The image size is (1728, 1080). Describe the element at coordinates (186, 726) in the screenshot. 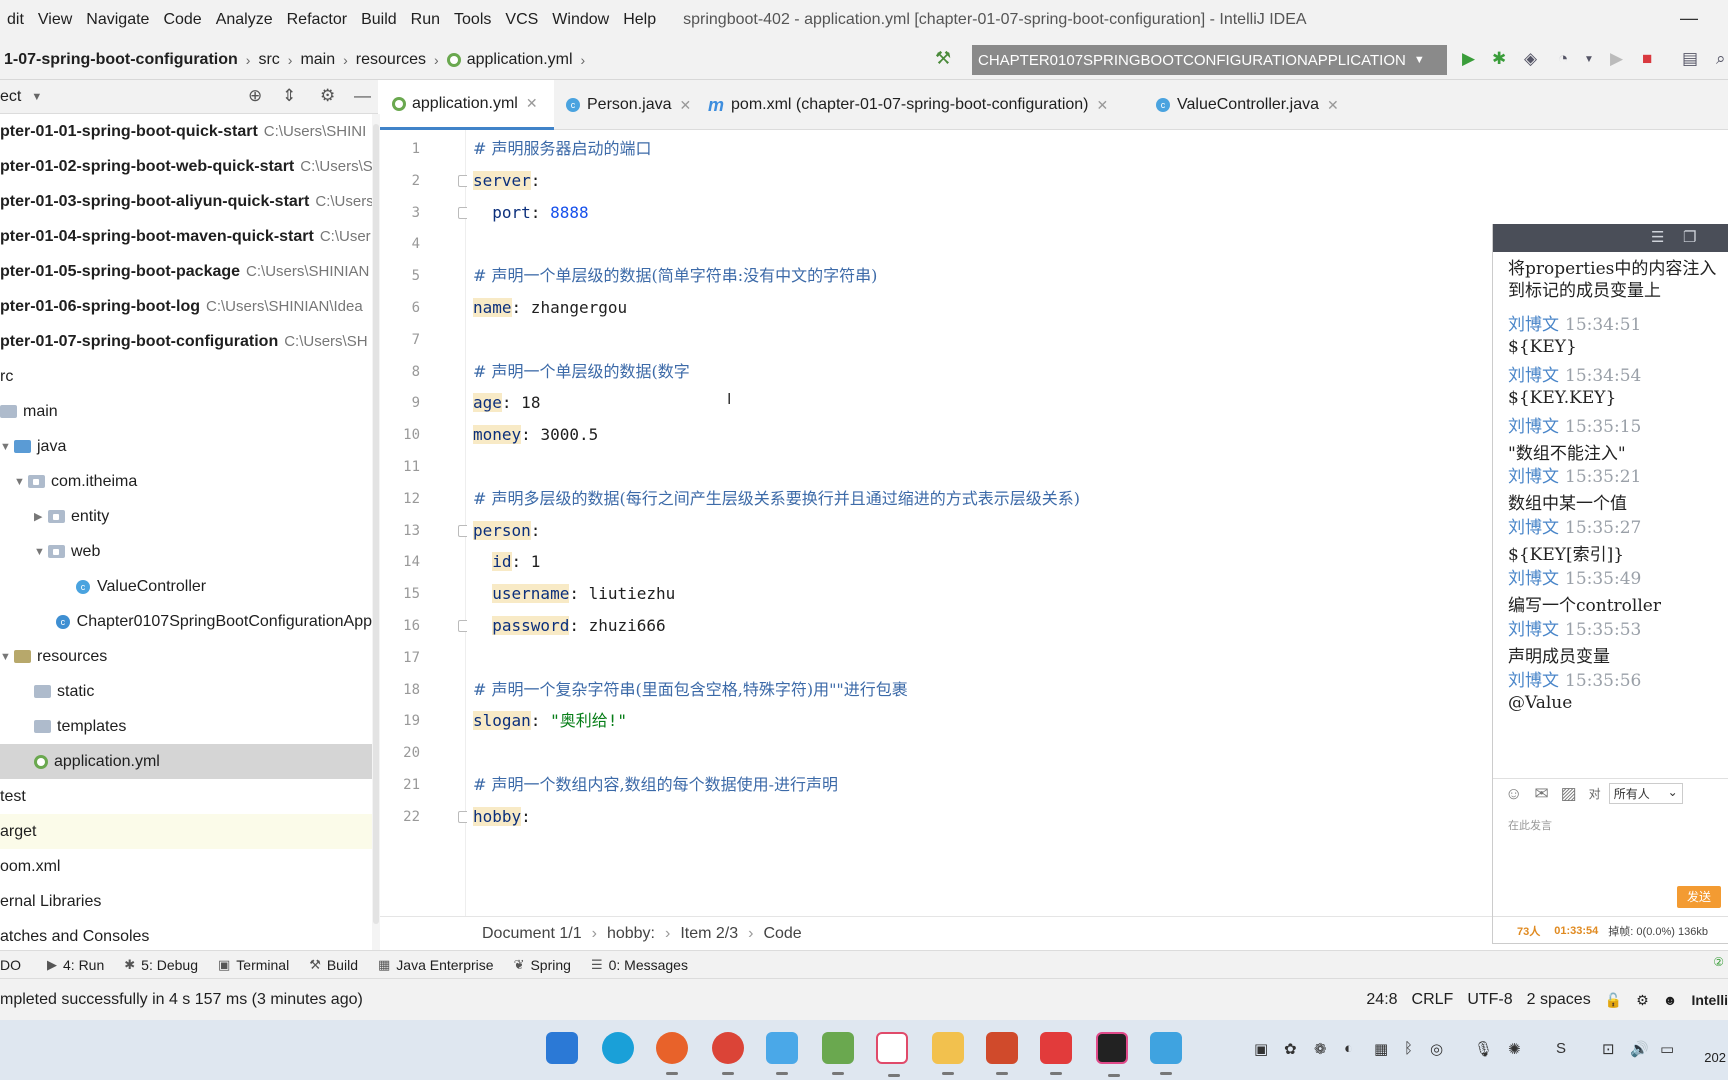

I see `tree-folder-templates: templates` at that location.